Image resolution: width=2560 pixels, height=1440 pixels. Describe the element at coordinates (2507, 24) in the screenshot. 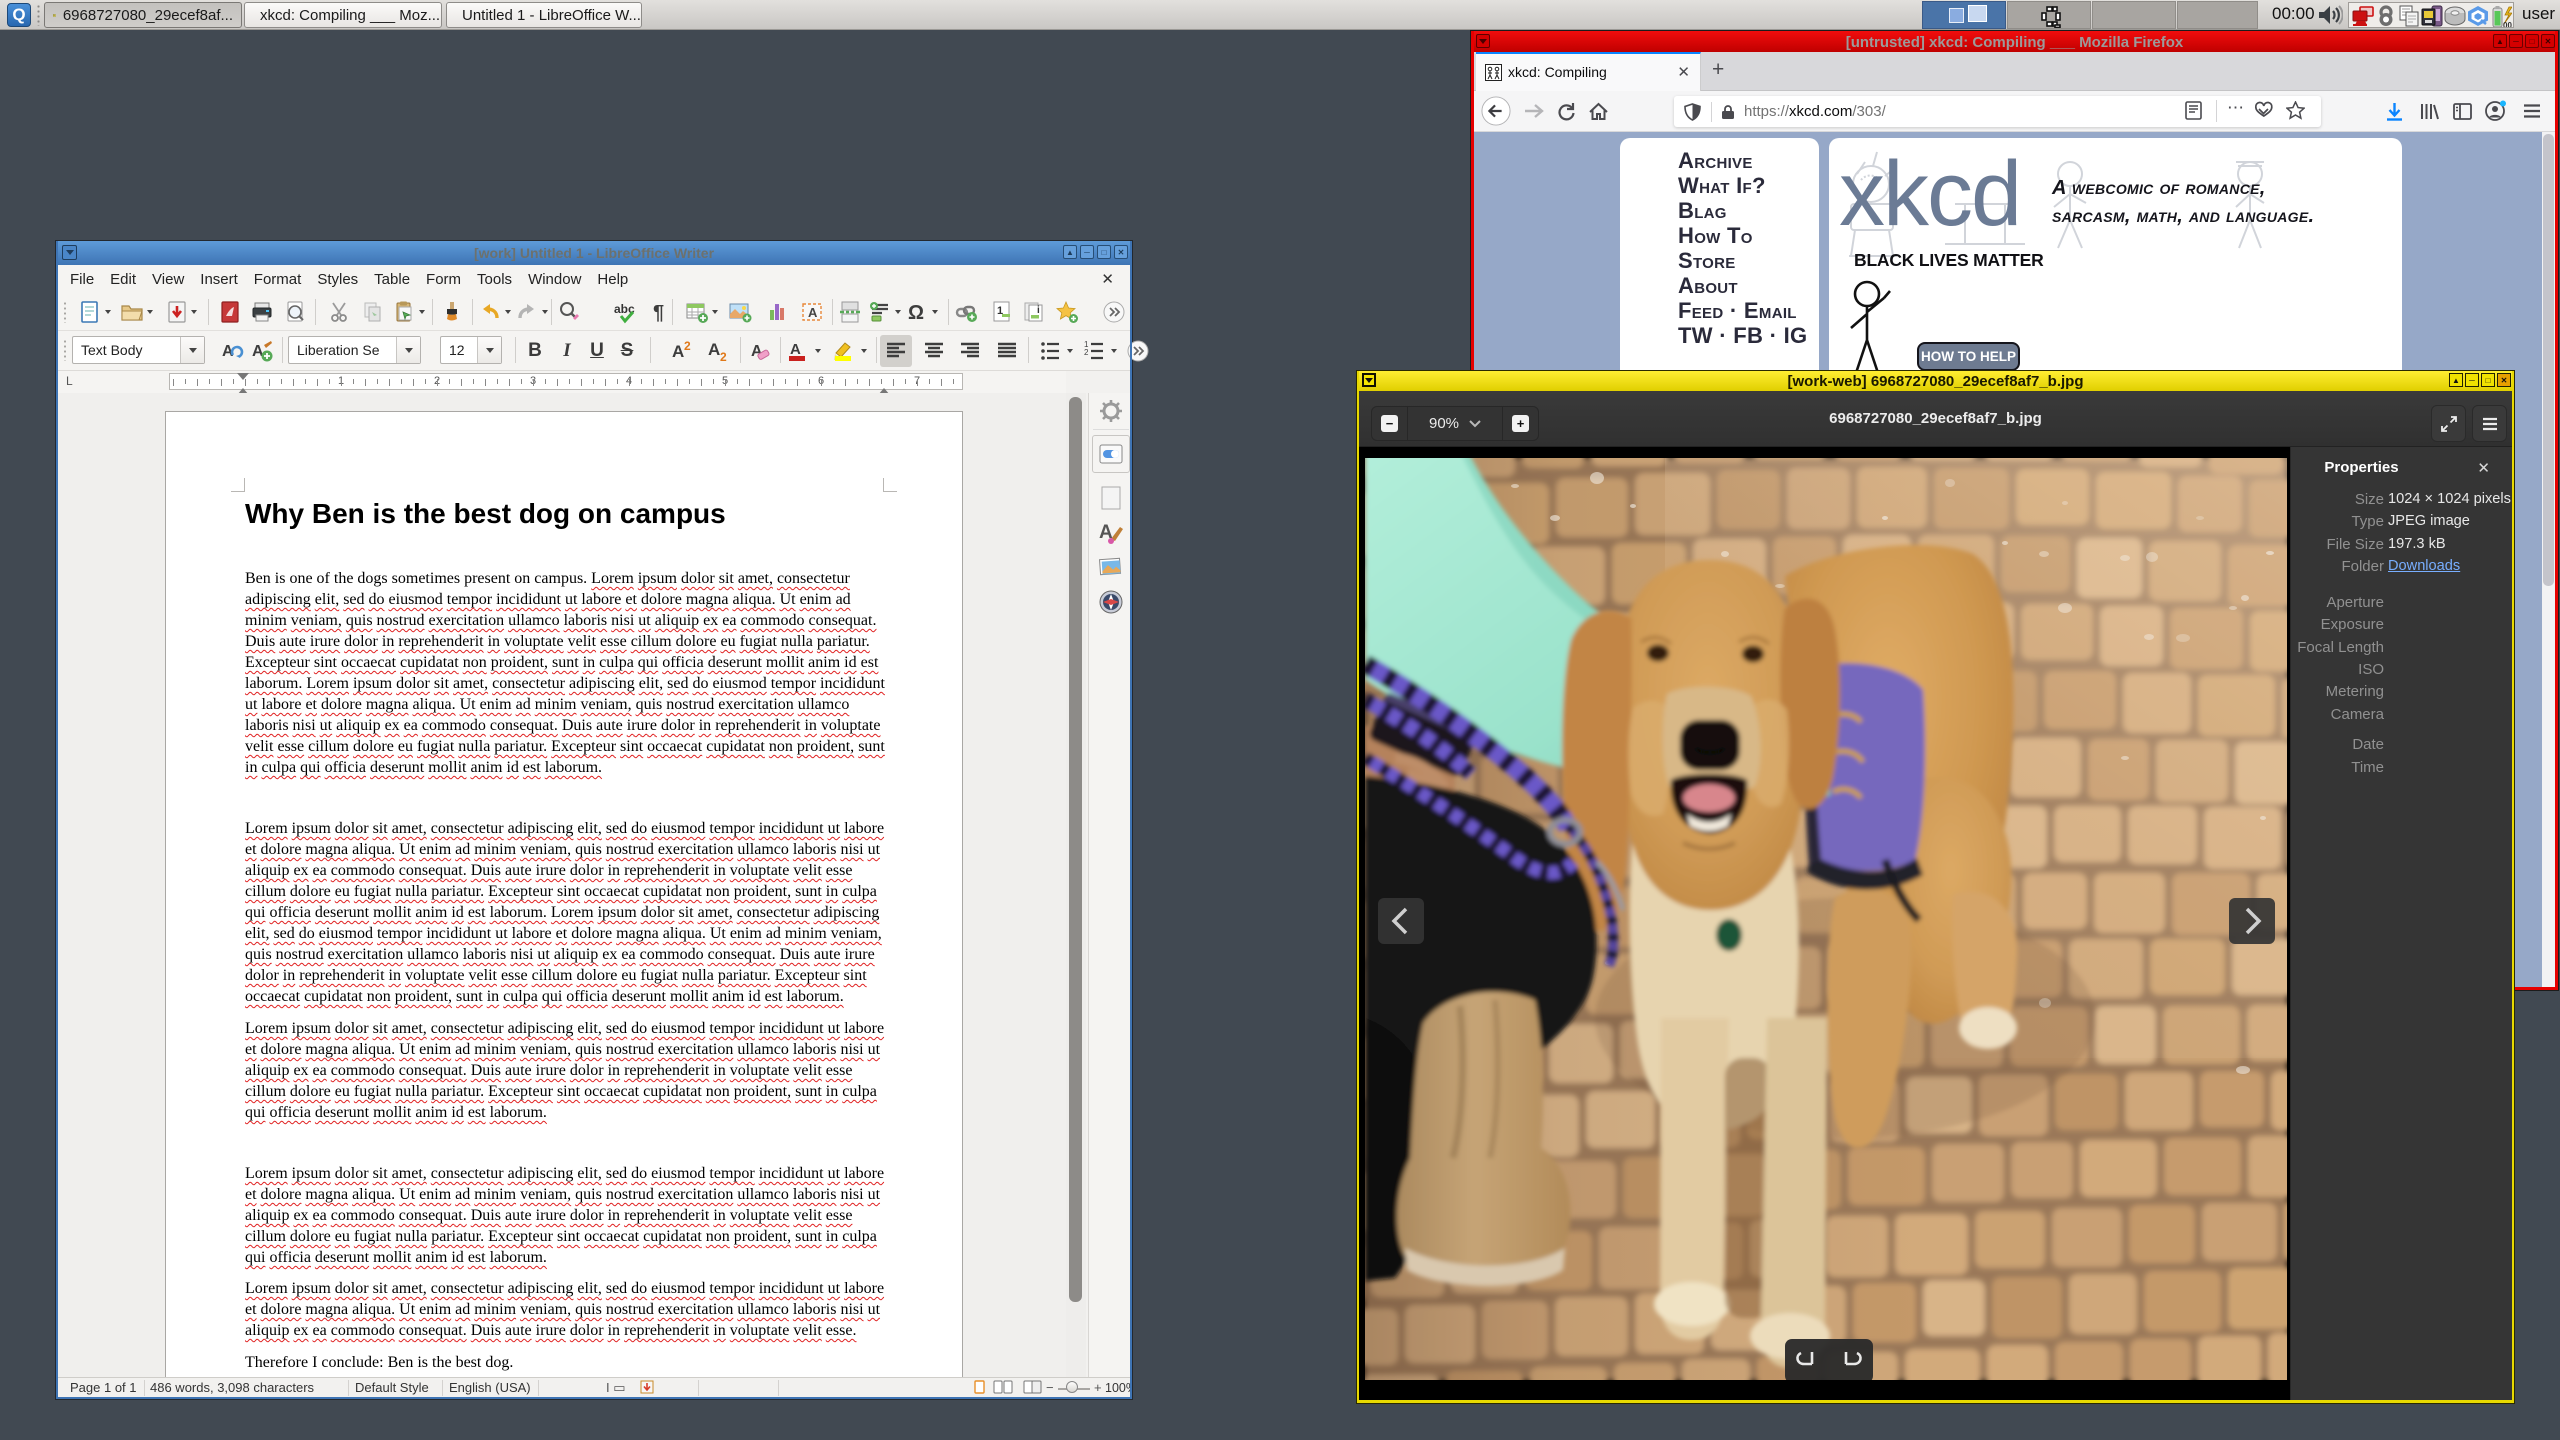

I see `svg-text: 00` at that location.